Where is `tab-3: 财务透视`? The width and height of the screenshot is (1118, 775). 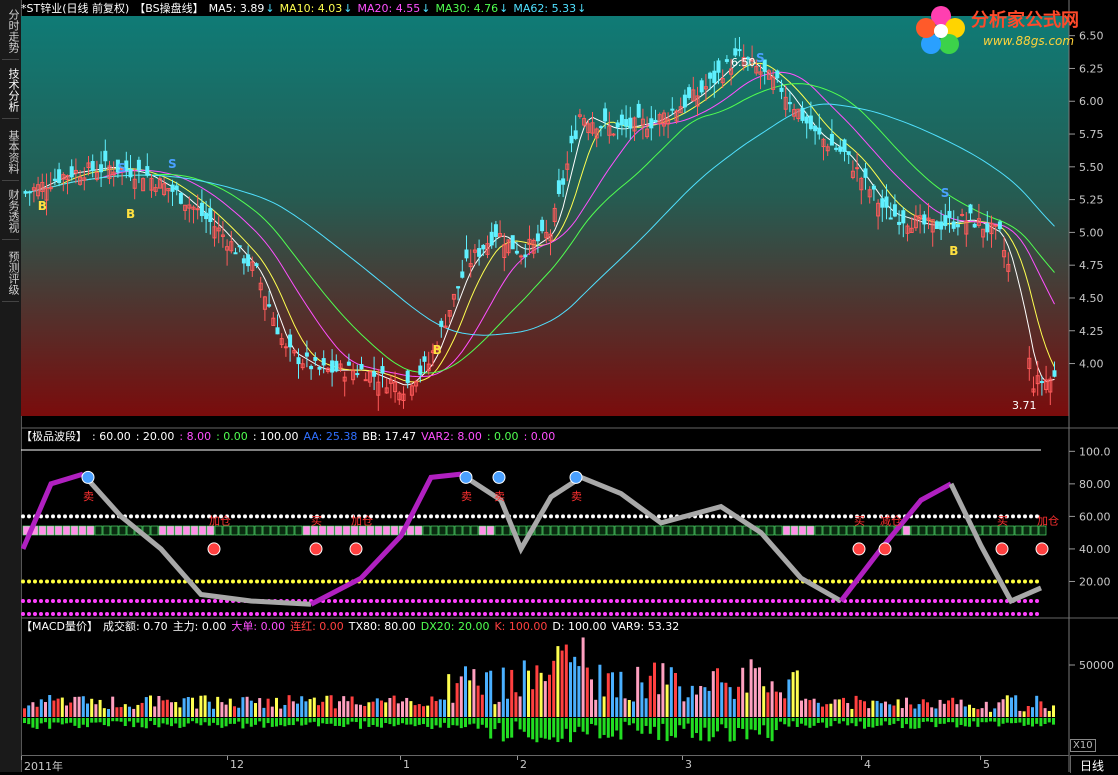
tab-3: 财务透视 is located at coordinates (11, 211).